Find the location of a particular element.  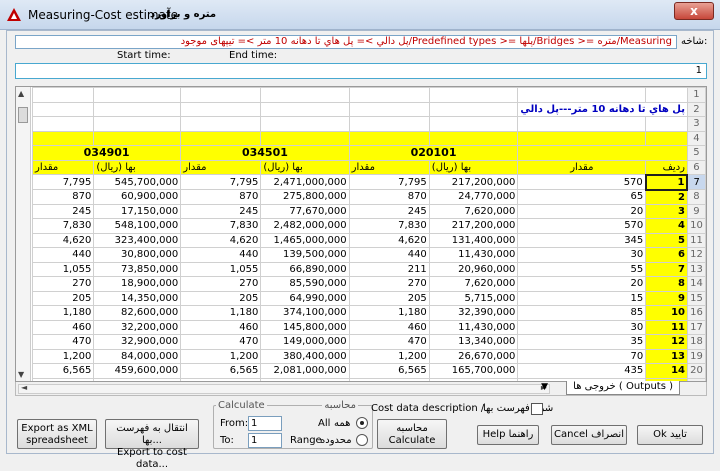

ok-button: Ok تاييد is located at coordinates (670, 435).